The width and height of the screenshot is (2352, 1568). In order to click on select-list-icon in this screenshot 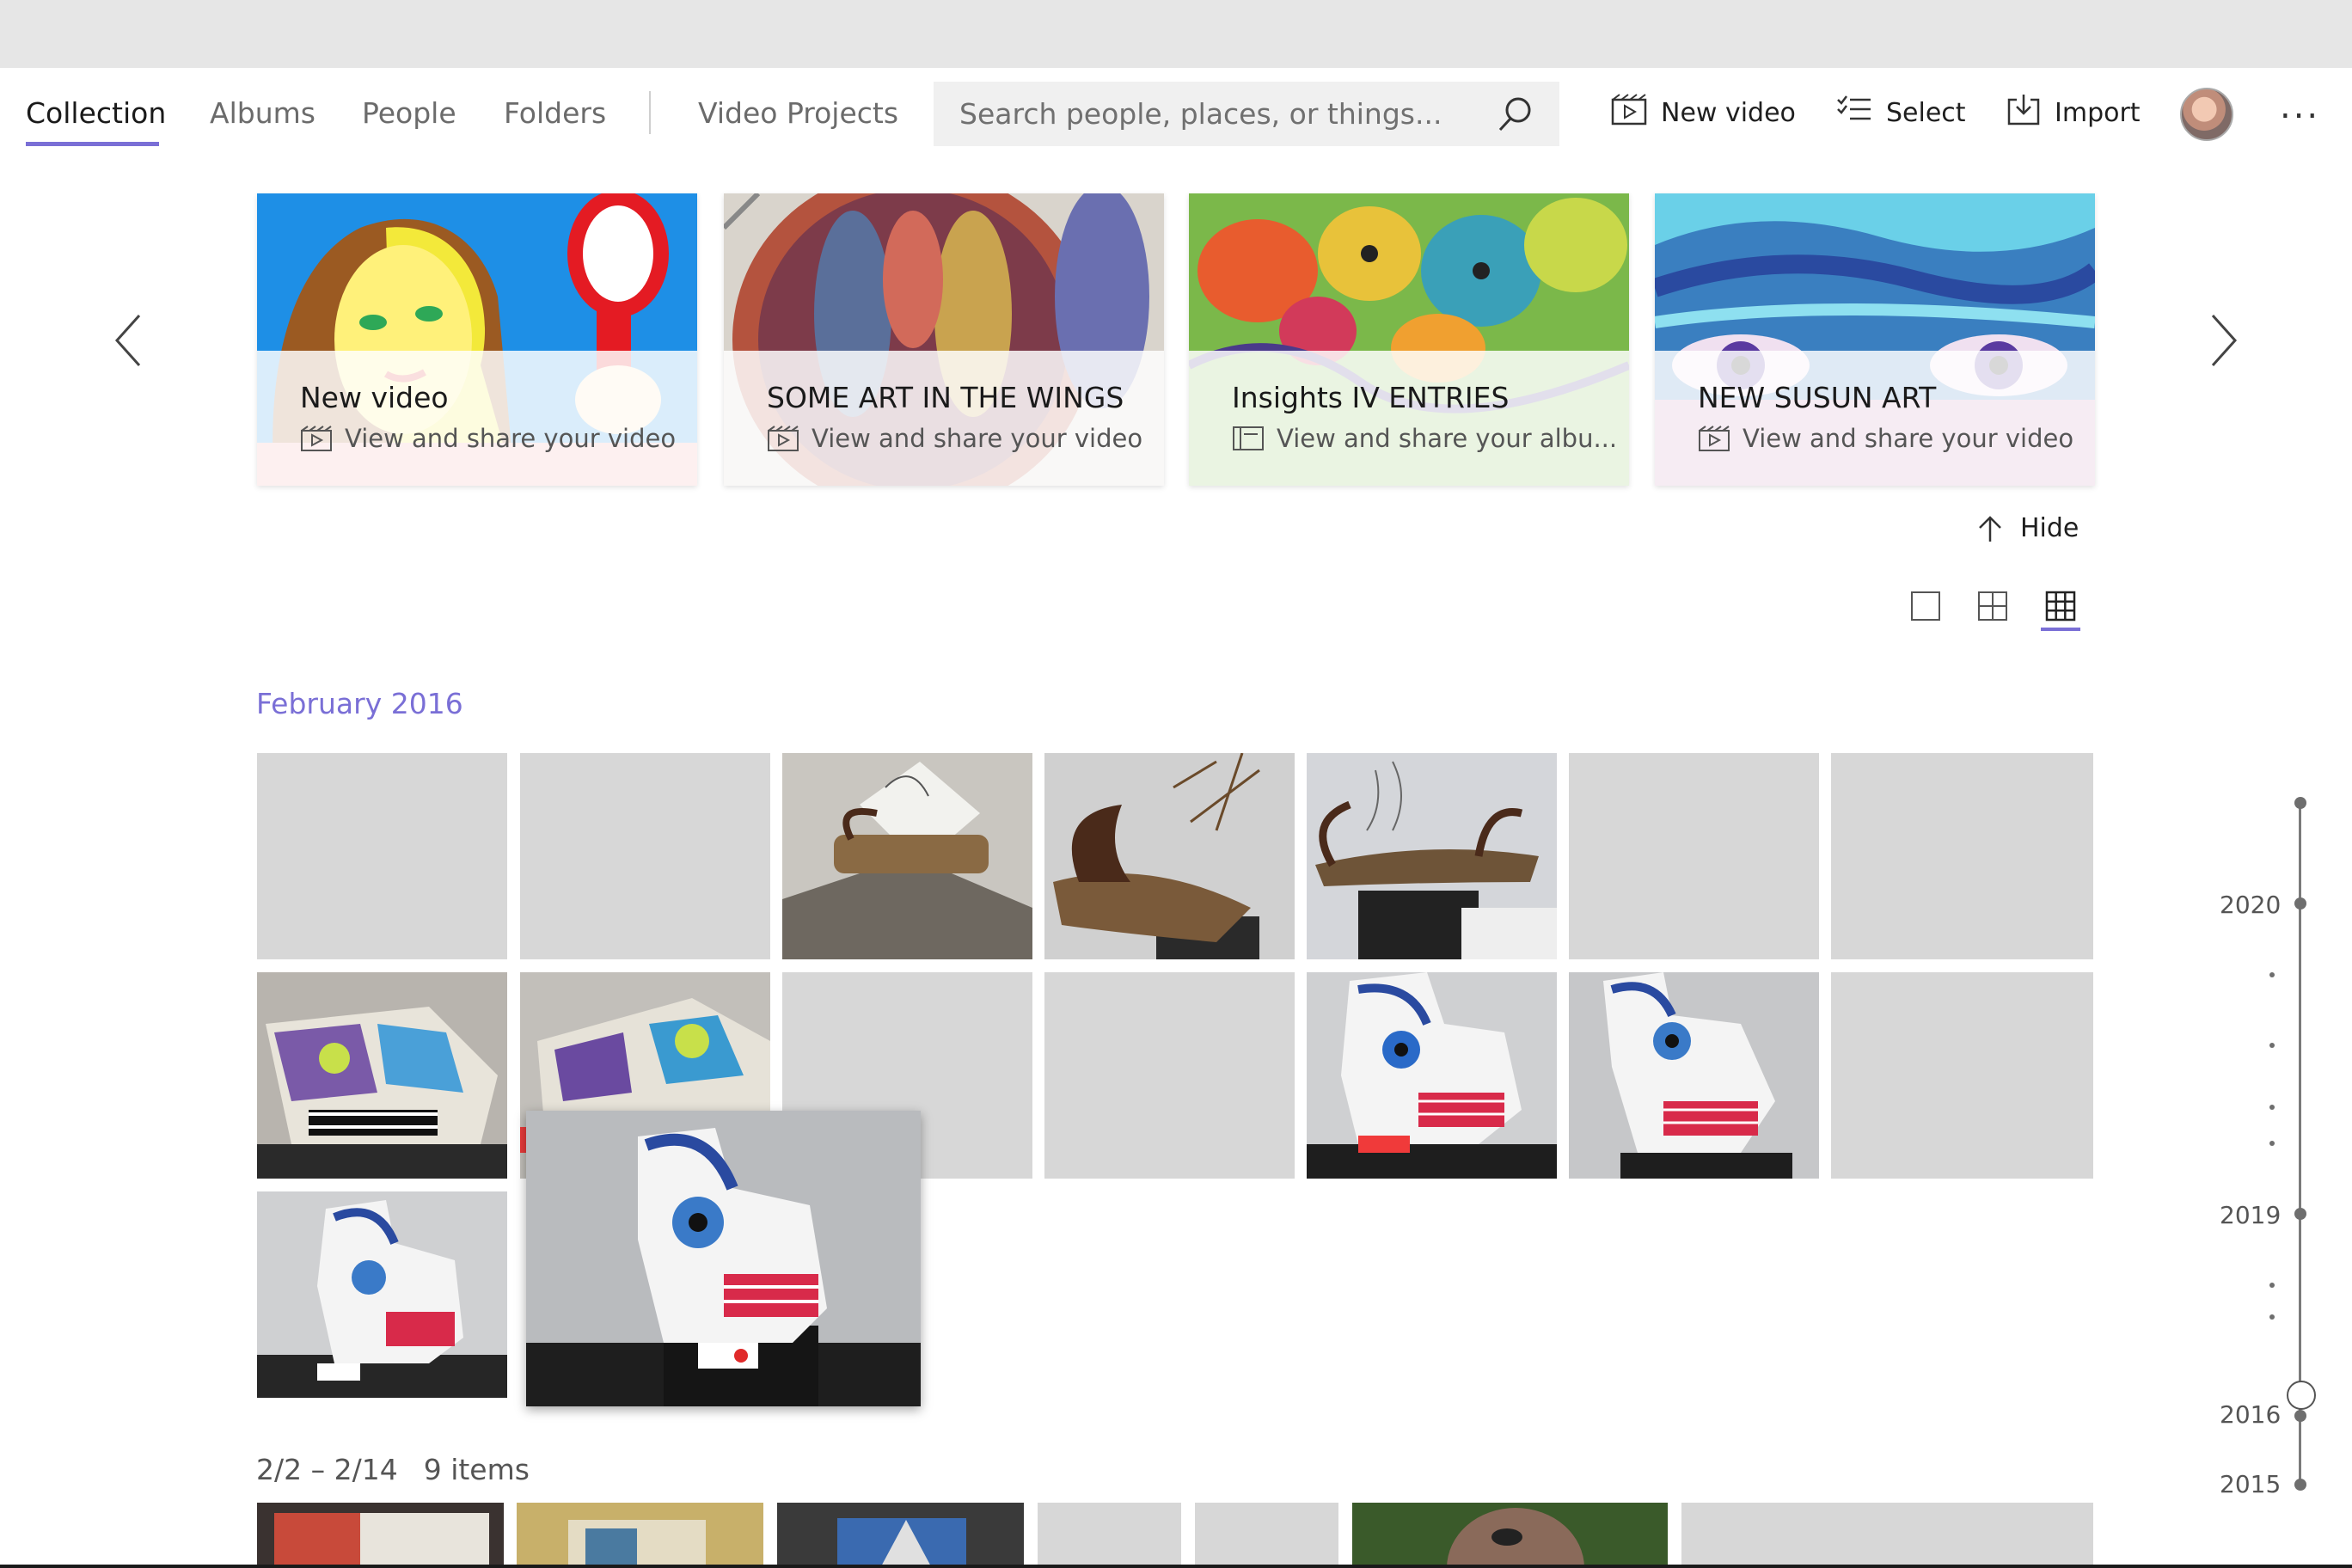, I will do `click(1854, 113)`.